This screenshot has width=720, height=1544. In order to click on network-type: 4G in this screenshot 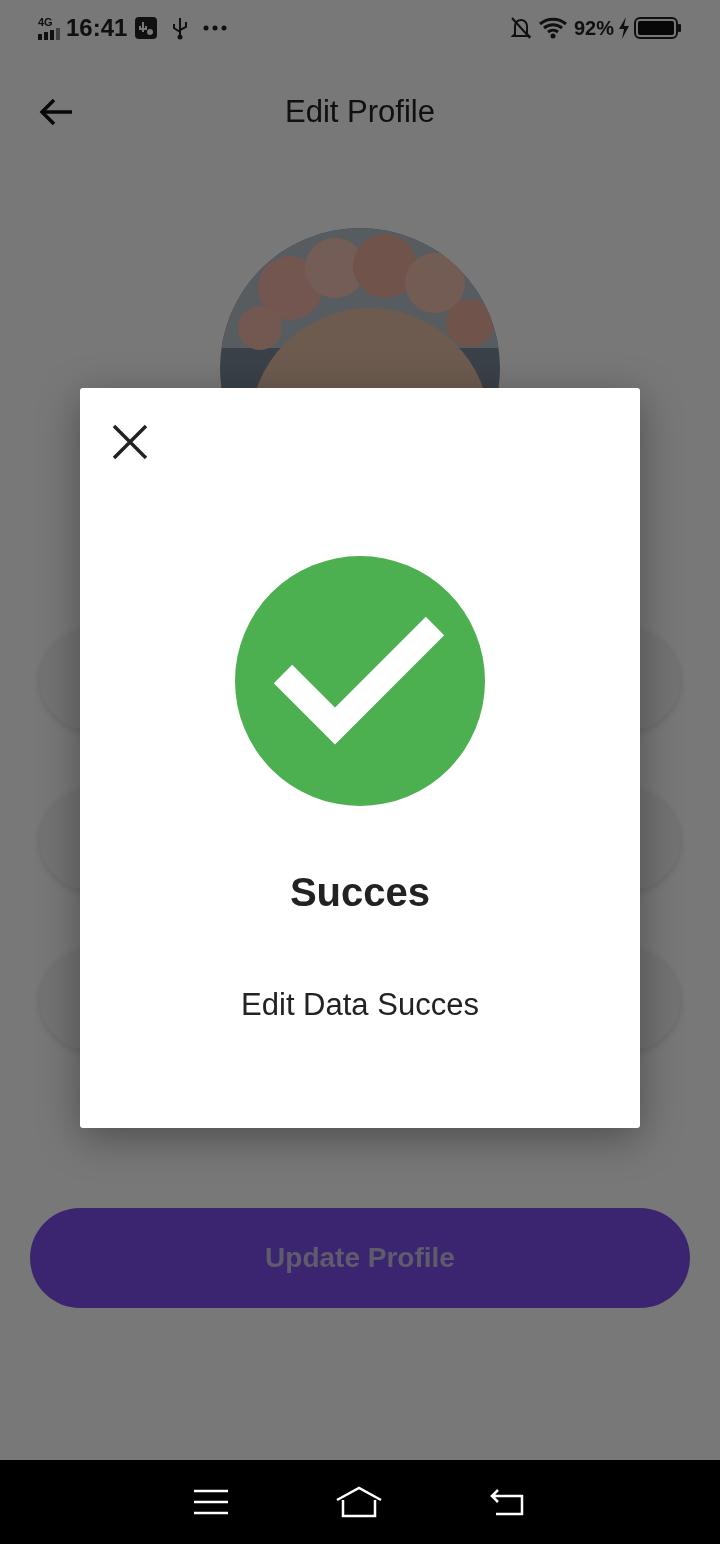, I will do `click(45, 22)`.